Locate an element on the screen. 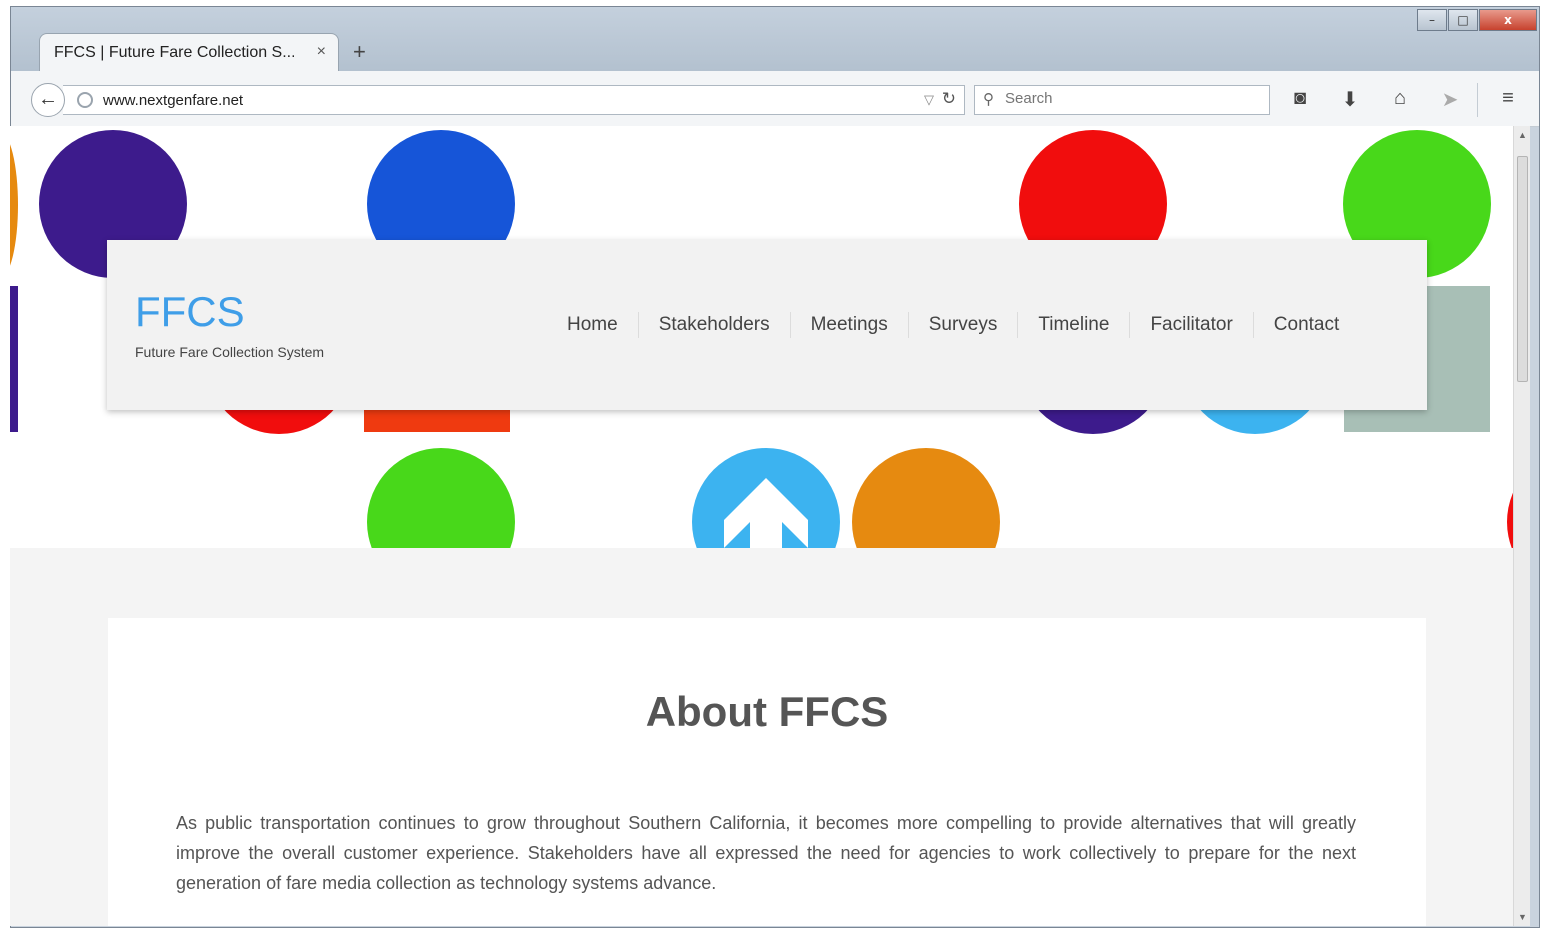  about-heading: About FFCS is located at coordinates (767, 711).